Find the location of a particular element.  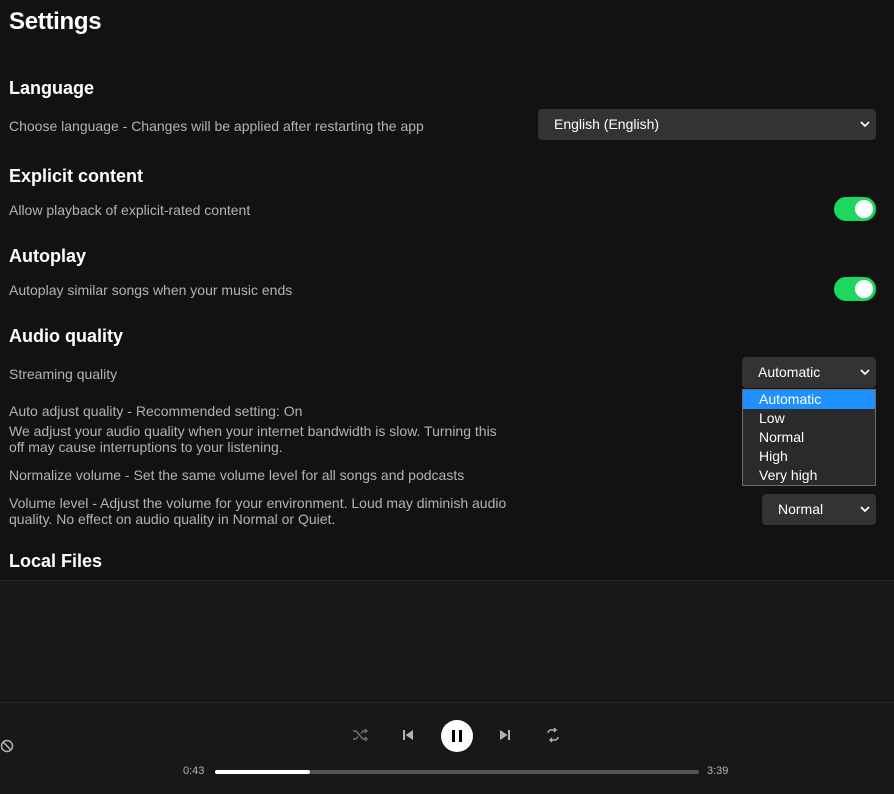

dropdown-option-normal: Normal is located at coordinates (809, 437).